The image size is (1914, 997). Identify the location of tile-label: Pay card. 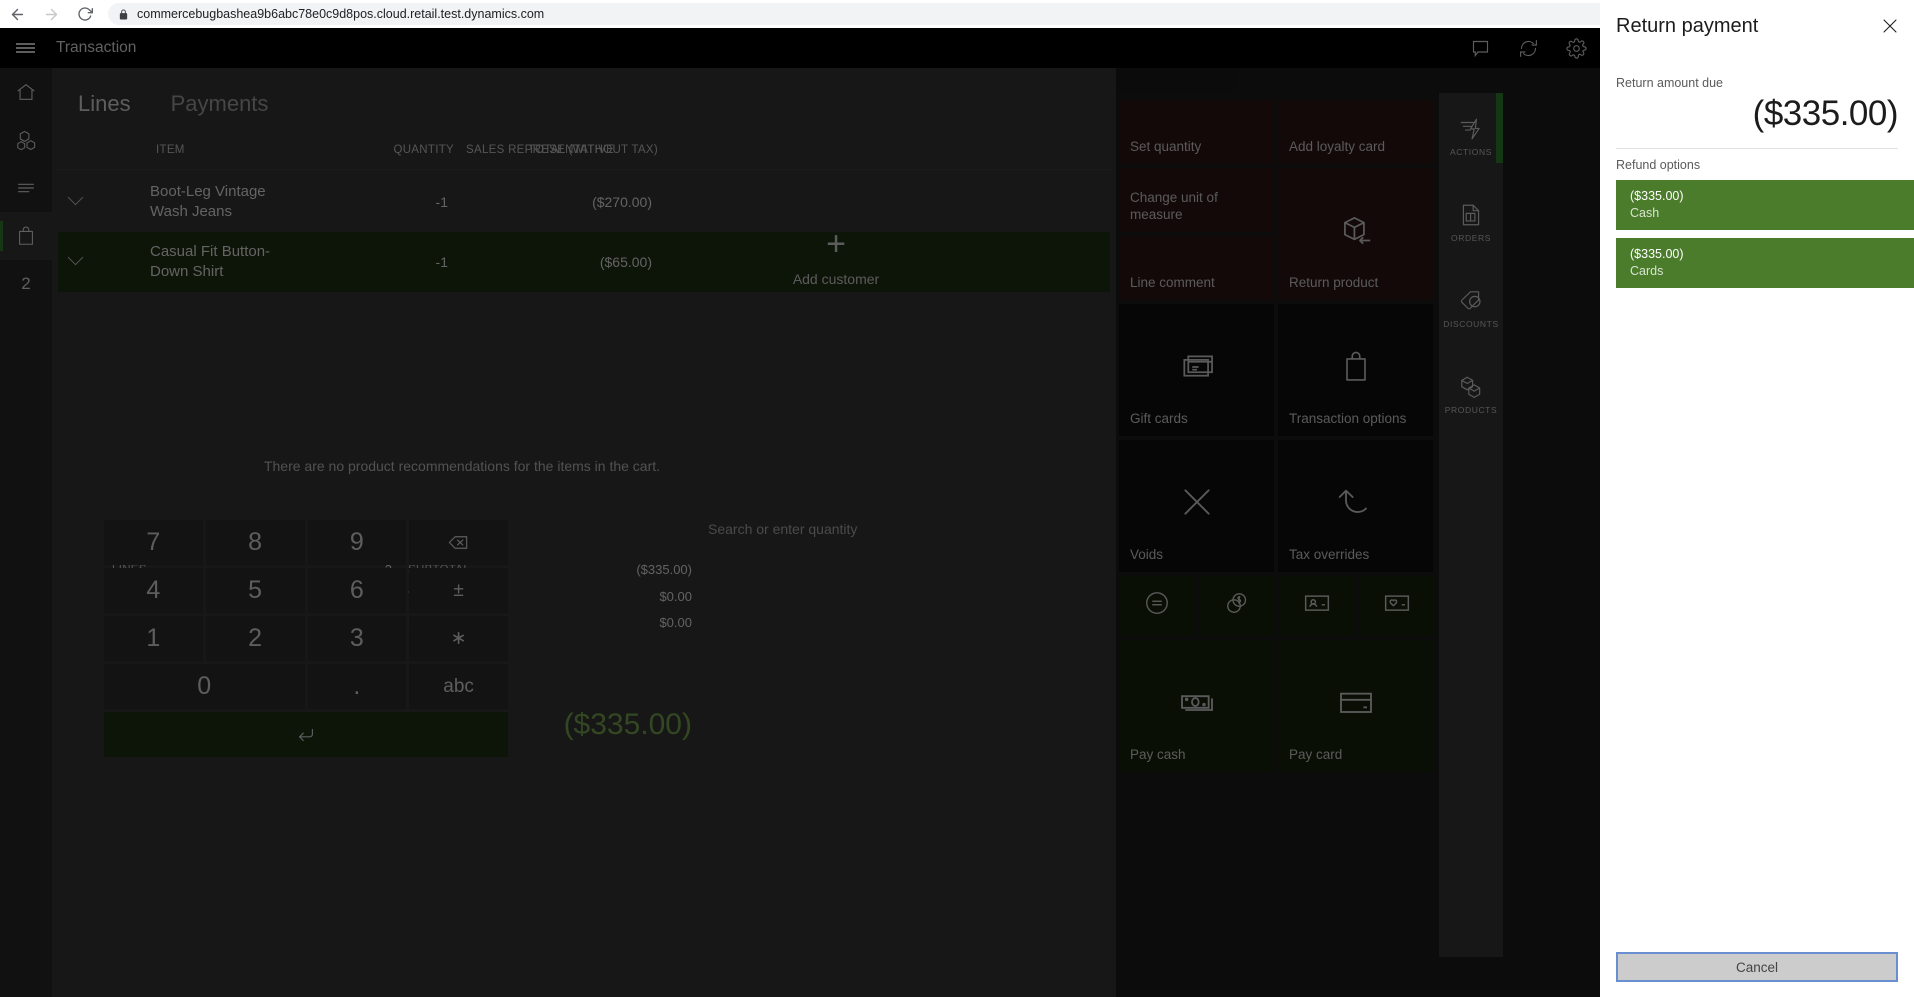
(1316, 754).